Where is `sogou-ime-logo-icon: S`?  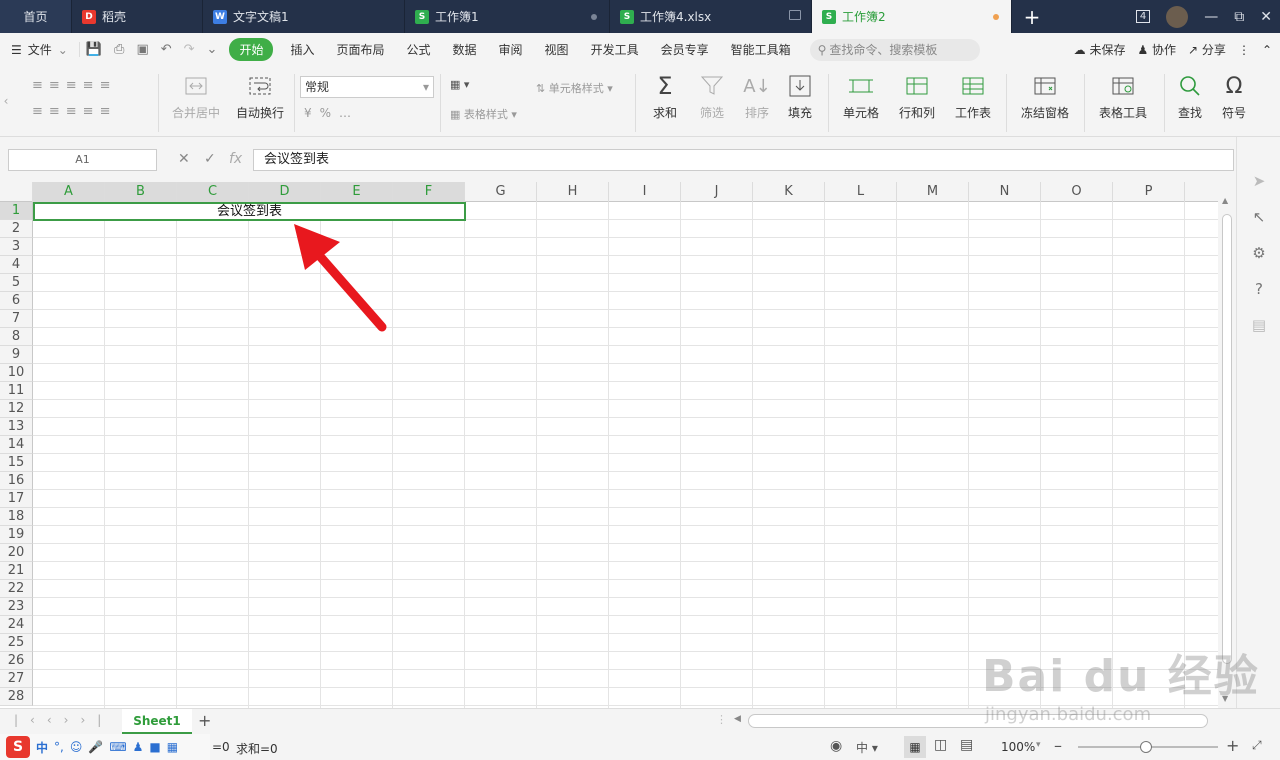
sogou-ime-logo-icon: S is located at coordinates (18, 747).